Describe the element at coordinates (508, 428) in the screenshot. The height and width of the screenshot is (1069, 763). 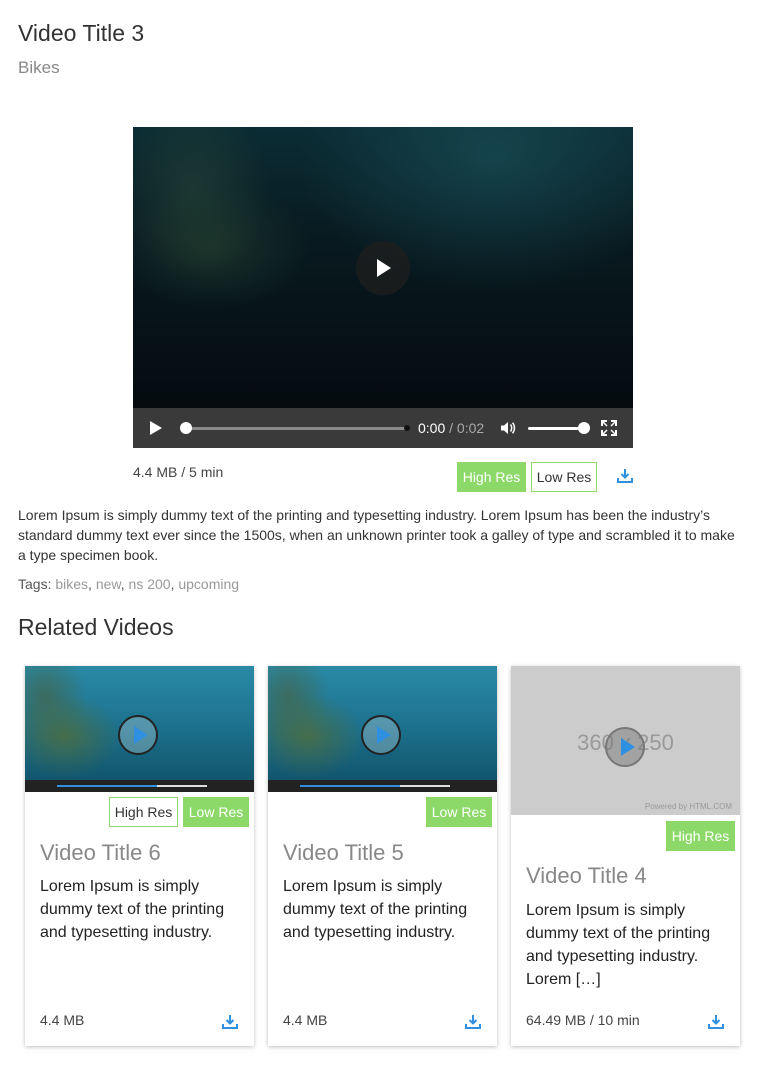
I see `volume-icon` at that location.